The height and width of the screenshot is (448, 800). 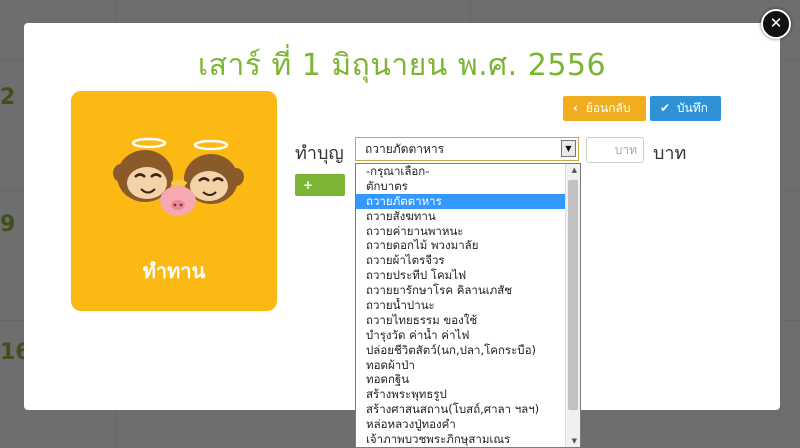 What do you see at coordinates (461, 320) in the screenshot?
I see `dropdown-option: ถวายไทยธรรม ของใช้` at bounding box center [461, 320].